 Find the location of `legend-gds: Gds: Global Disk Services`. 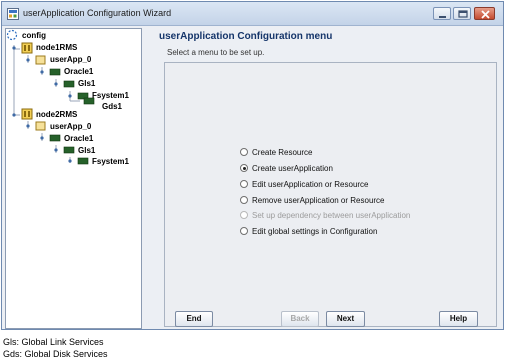

legend-gds: Gds: Global Disk Services is located at coordinates (55, 354).